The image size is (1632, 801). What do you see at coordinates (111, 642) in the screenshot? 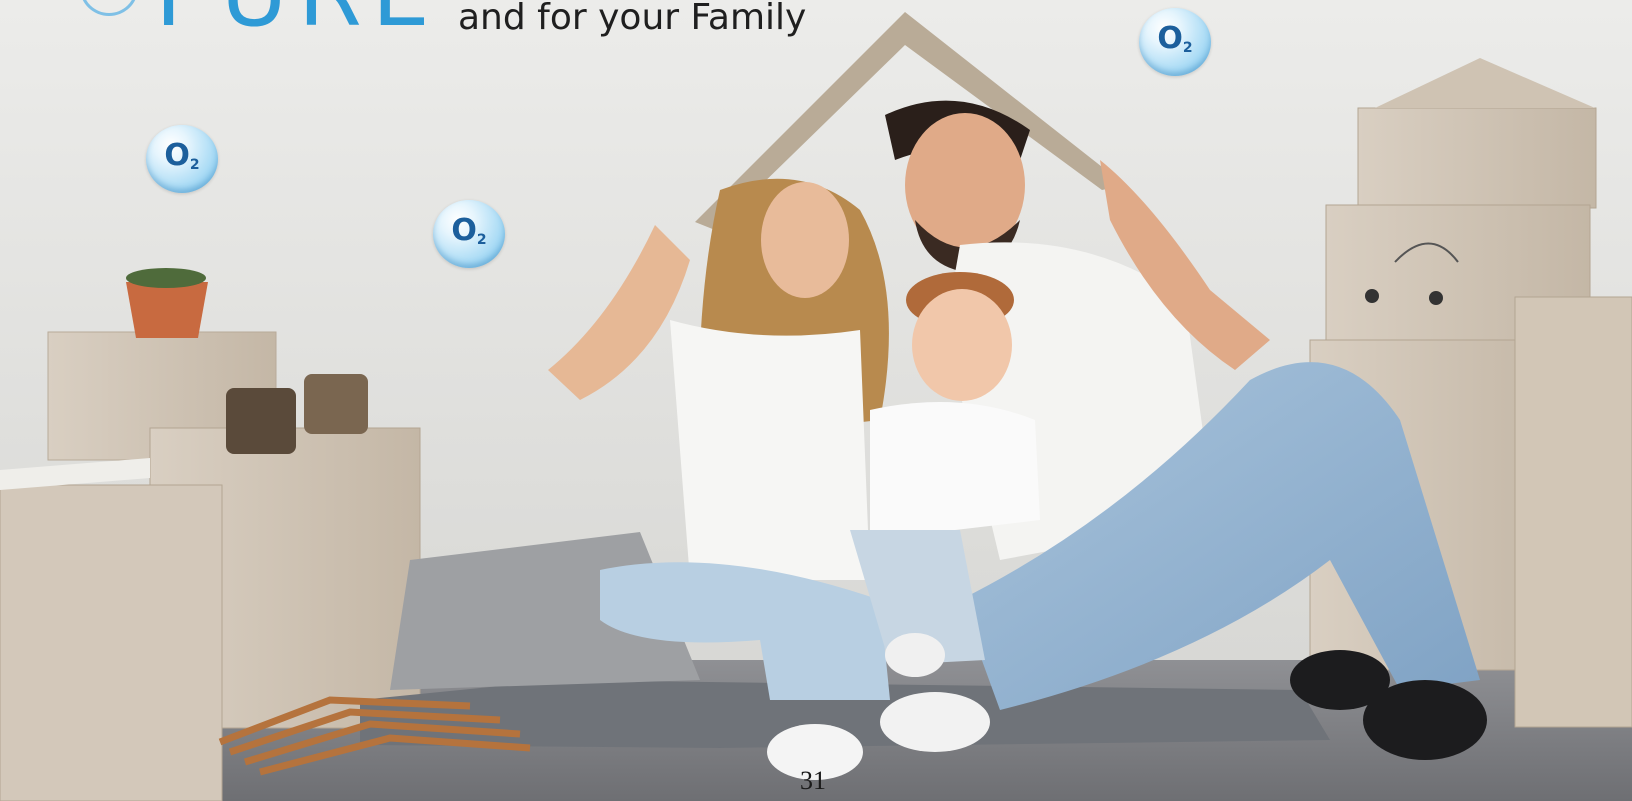
I see `box-left-front` at bounding box center [111, 642].